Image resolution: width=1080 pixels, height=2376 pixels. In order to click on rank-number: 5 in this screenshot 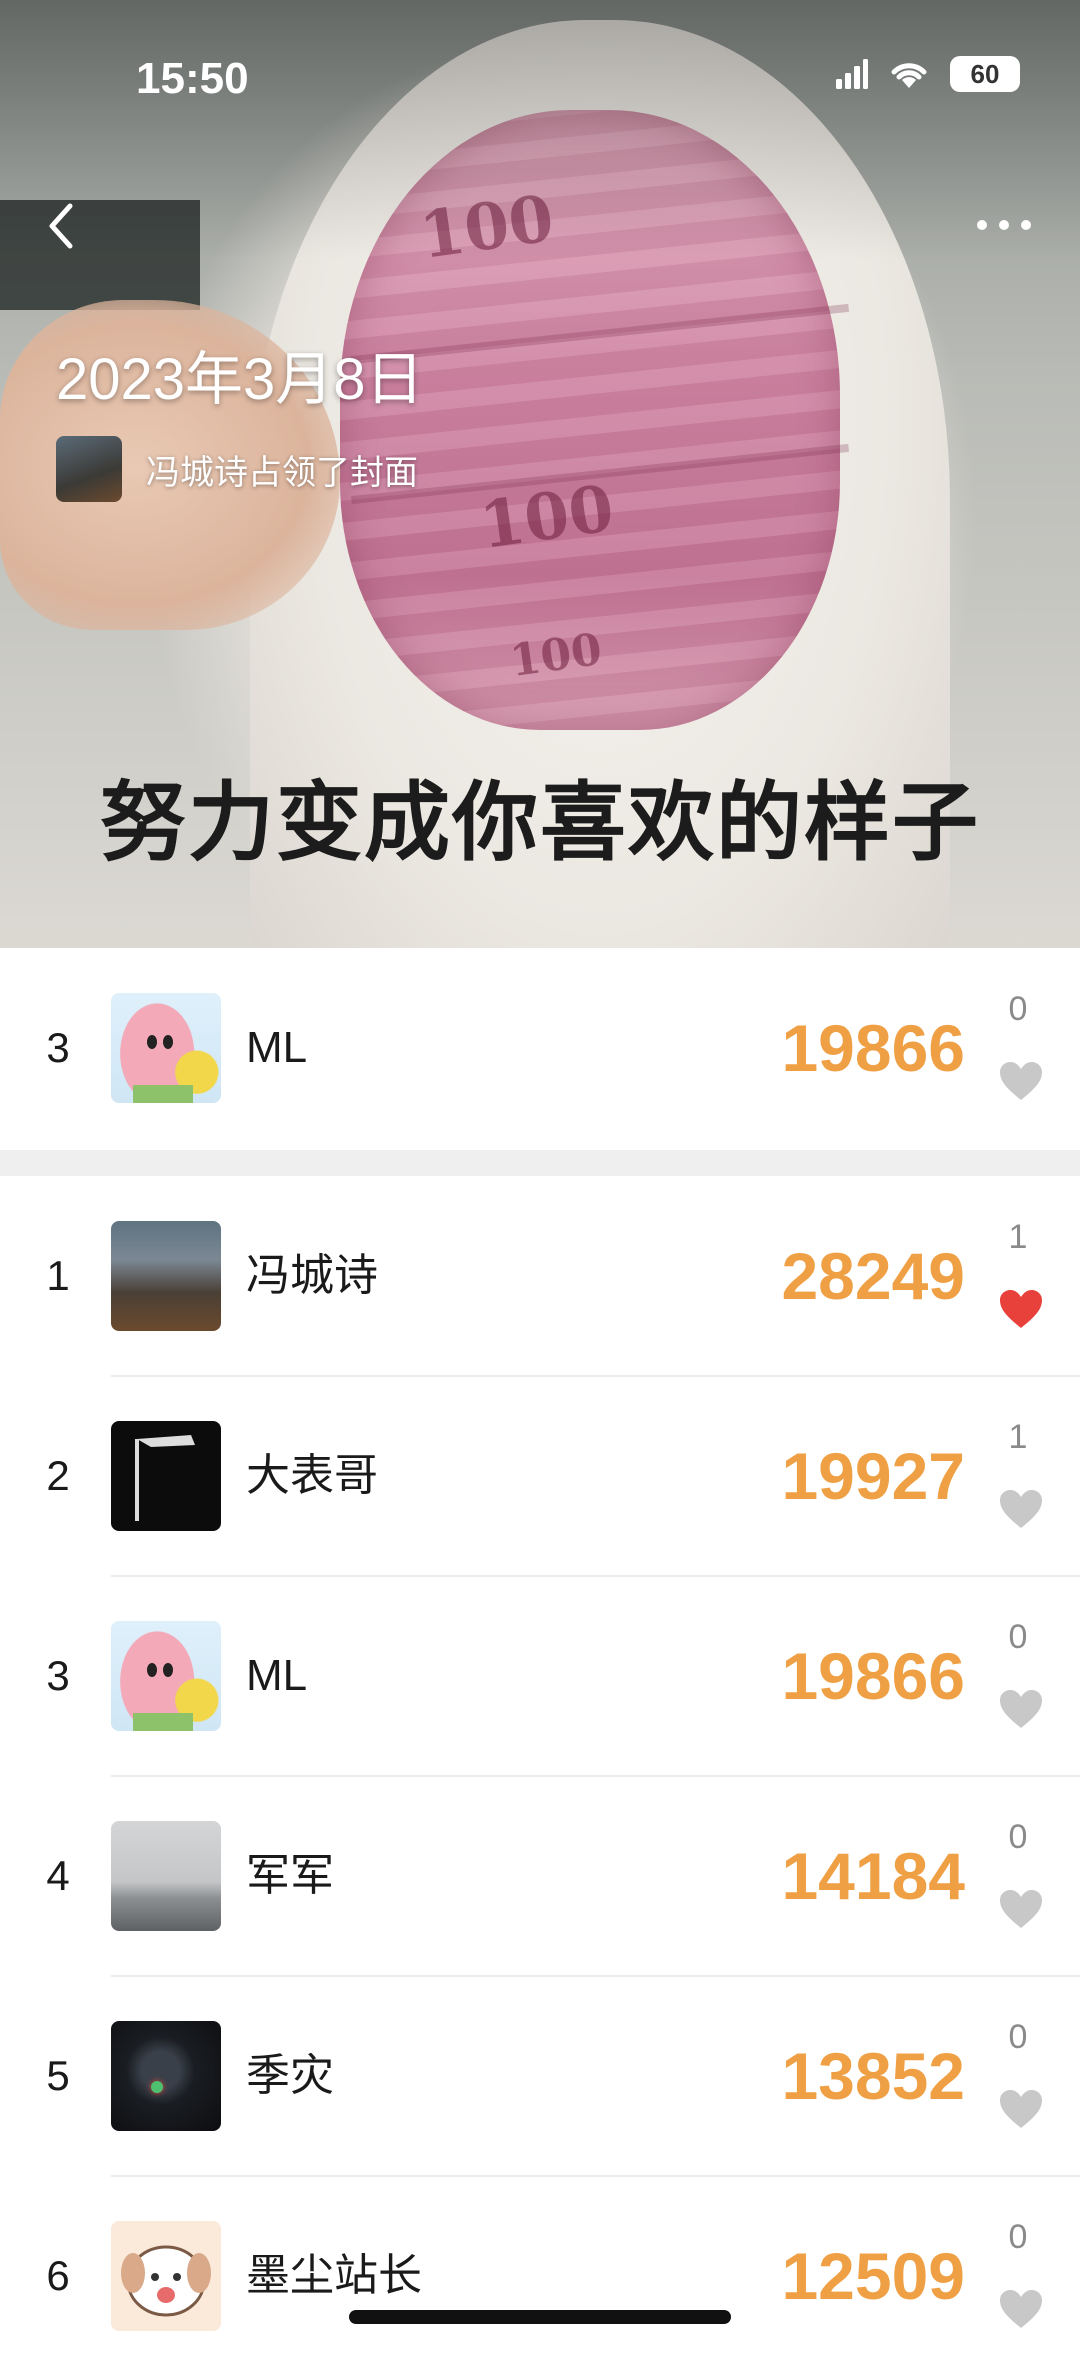, I will do `click(58, 2075)`.